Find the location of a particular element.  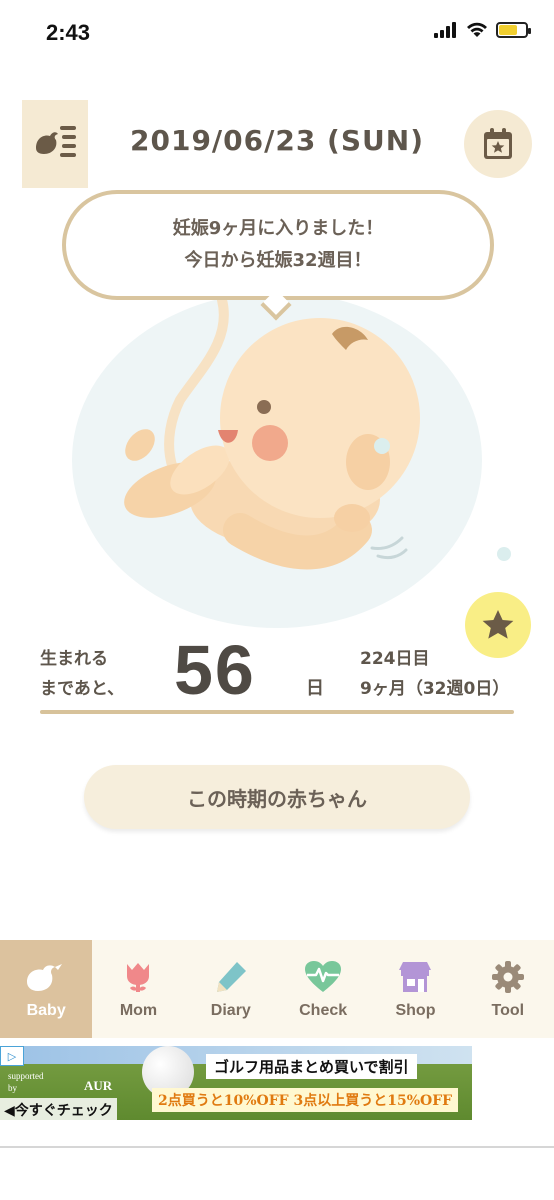

signal-icon is located at coordinates (445, 30).